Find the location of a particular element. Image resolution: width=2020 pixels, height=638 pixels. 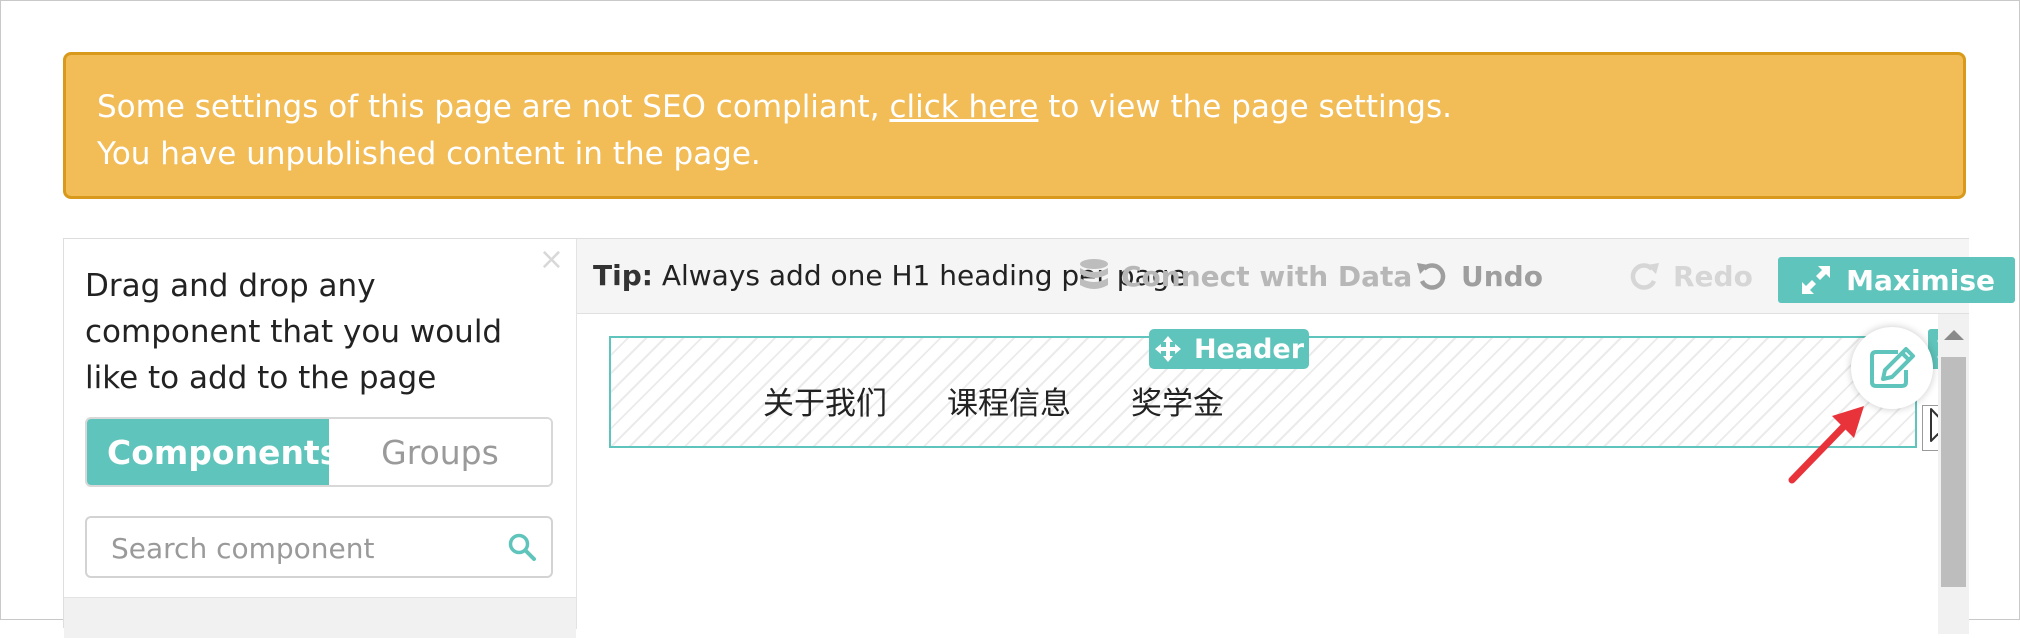

close-panel-icon: × is located at coordinates (551, 260).